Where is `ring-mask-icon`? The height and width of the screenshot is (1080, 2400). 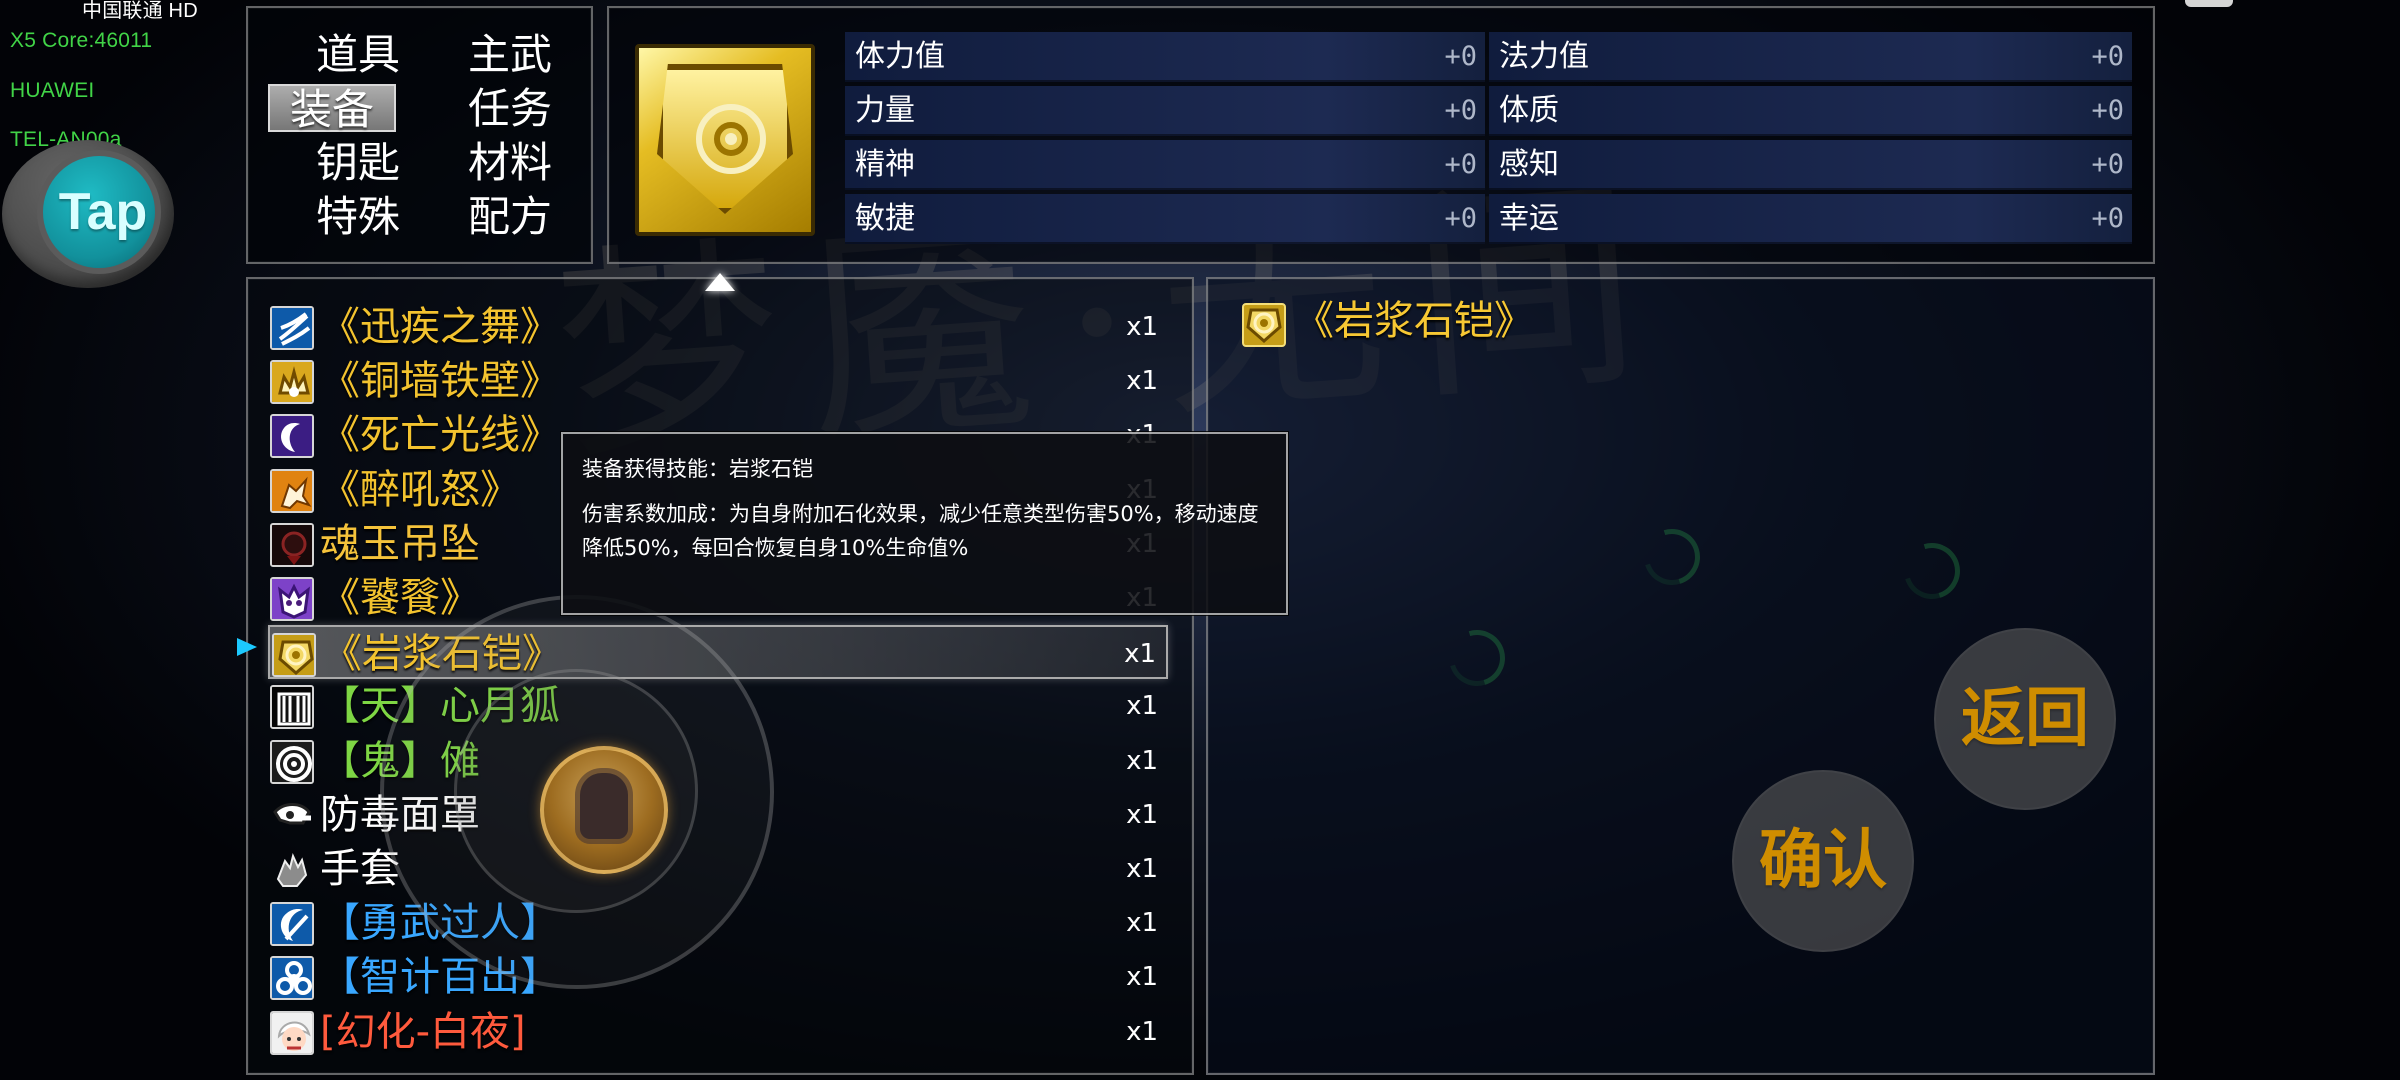 ring-mask-icon is located at coordinates (292, 761).